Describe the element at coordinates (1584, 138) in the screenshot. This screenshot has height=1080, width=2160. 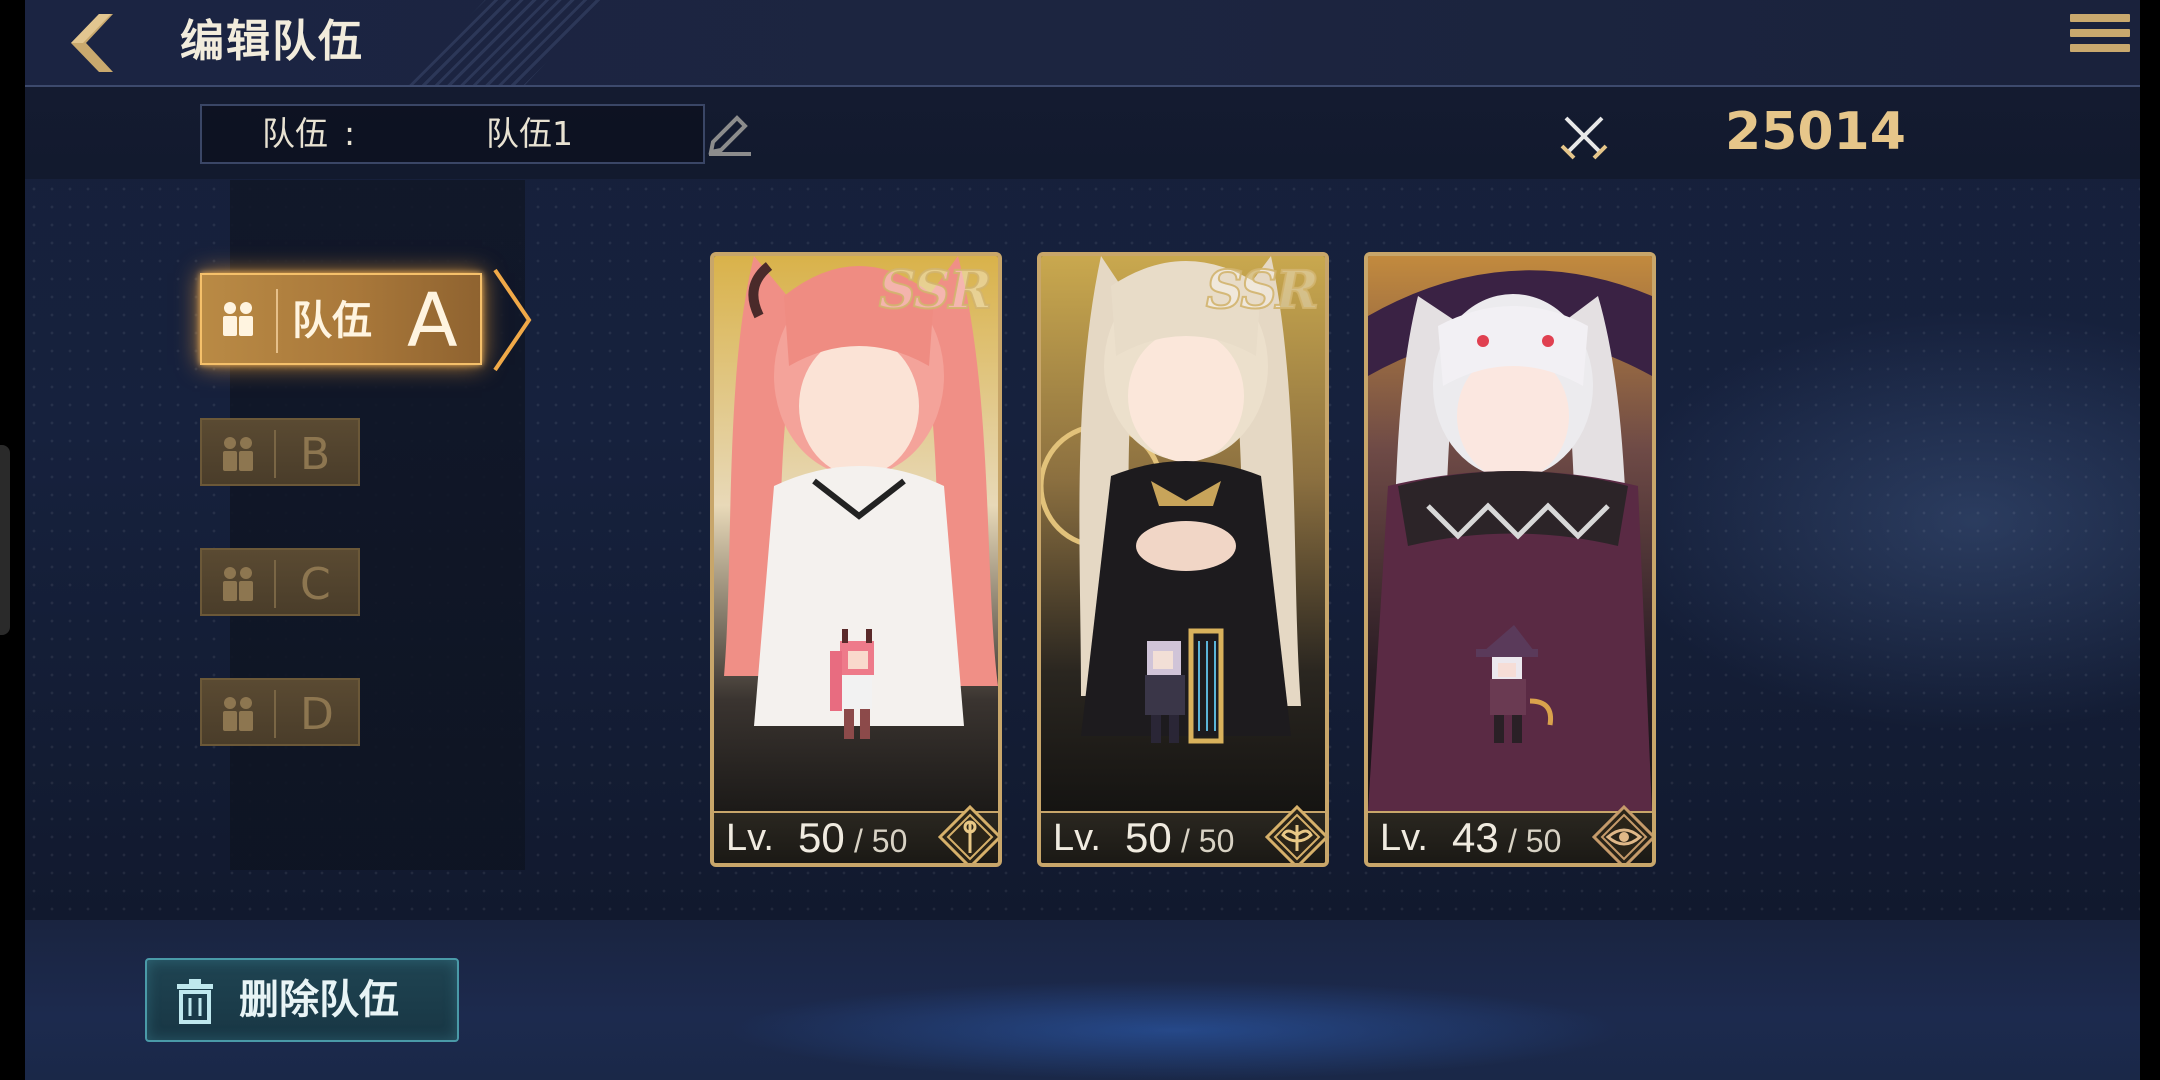
I see `crossed-swords-icon` at that location.